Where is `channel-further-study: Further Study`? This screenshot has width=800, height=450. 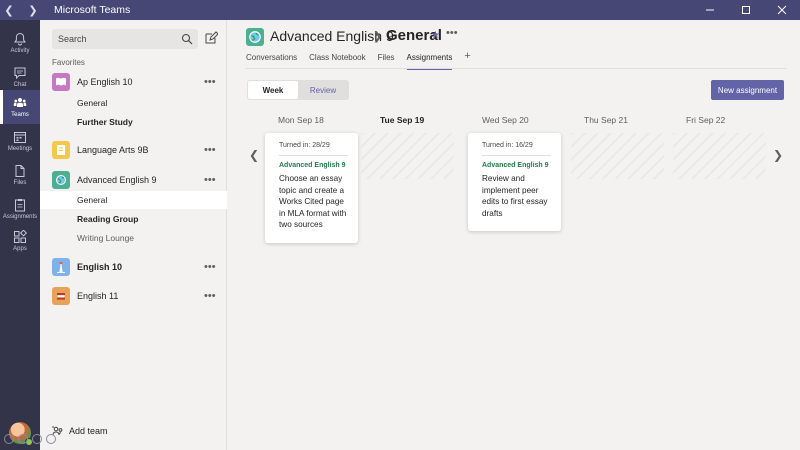 channel-further-study: Further Study is located at coordinates (133, 122).